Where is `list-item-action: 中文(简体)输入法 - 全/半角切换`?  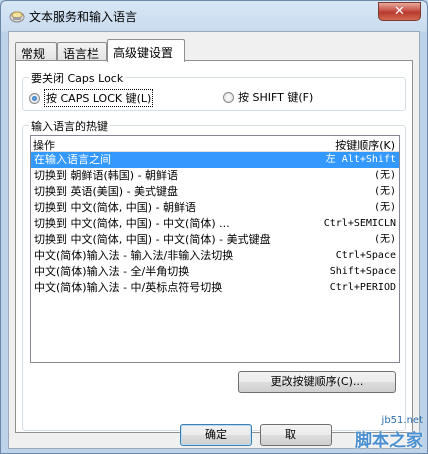 list-item-action: 中文(简体)输入法 - 全/半角切换 is located at coordinates (112, 271).